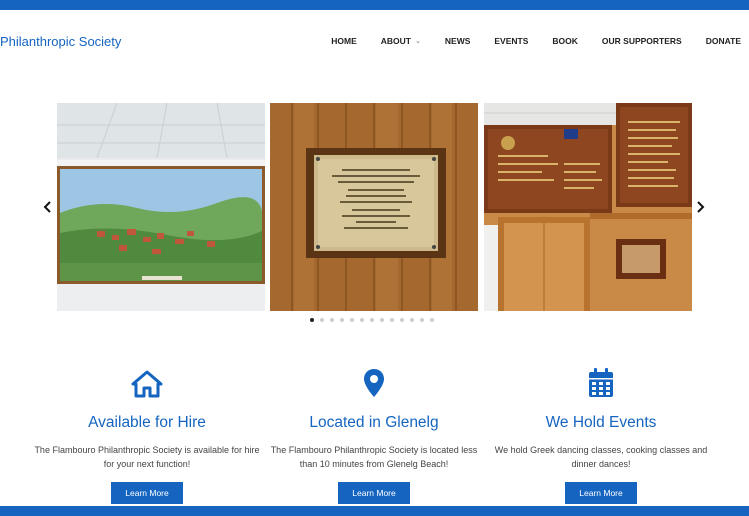  I want to click on carousel-next-button, so click(700, 207).